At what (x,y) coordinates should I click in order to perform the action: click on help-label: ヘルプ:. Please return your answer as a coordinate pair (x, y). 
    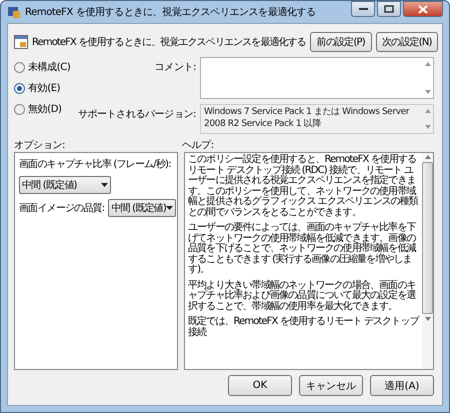
    Looking at the image, I should click on (198, 145).